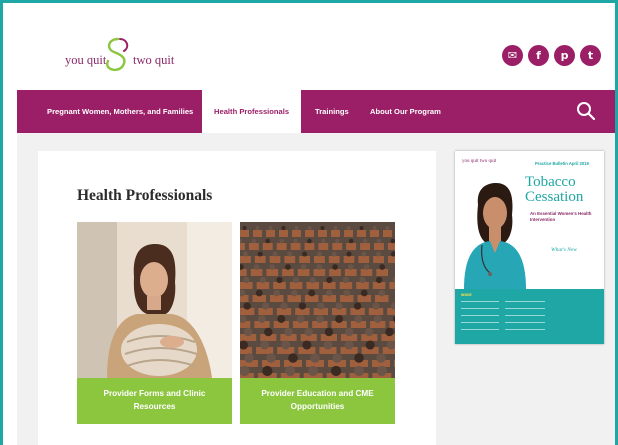 The image size is (618, 445). Describe the element at coordinates (561, 216) in the screenshot. I see `bulletin-subtitle: An Essential Women's Health Intervention` at that location.